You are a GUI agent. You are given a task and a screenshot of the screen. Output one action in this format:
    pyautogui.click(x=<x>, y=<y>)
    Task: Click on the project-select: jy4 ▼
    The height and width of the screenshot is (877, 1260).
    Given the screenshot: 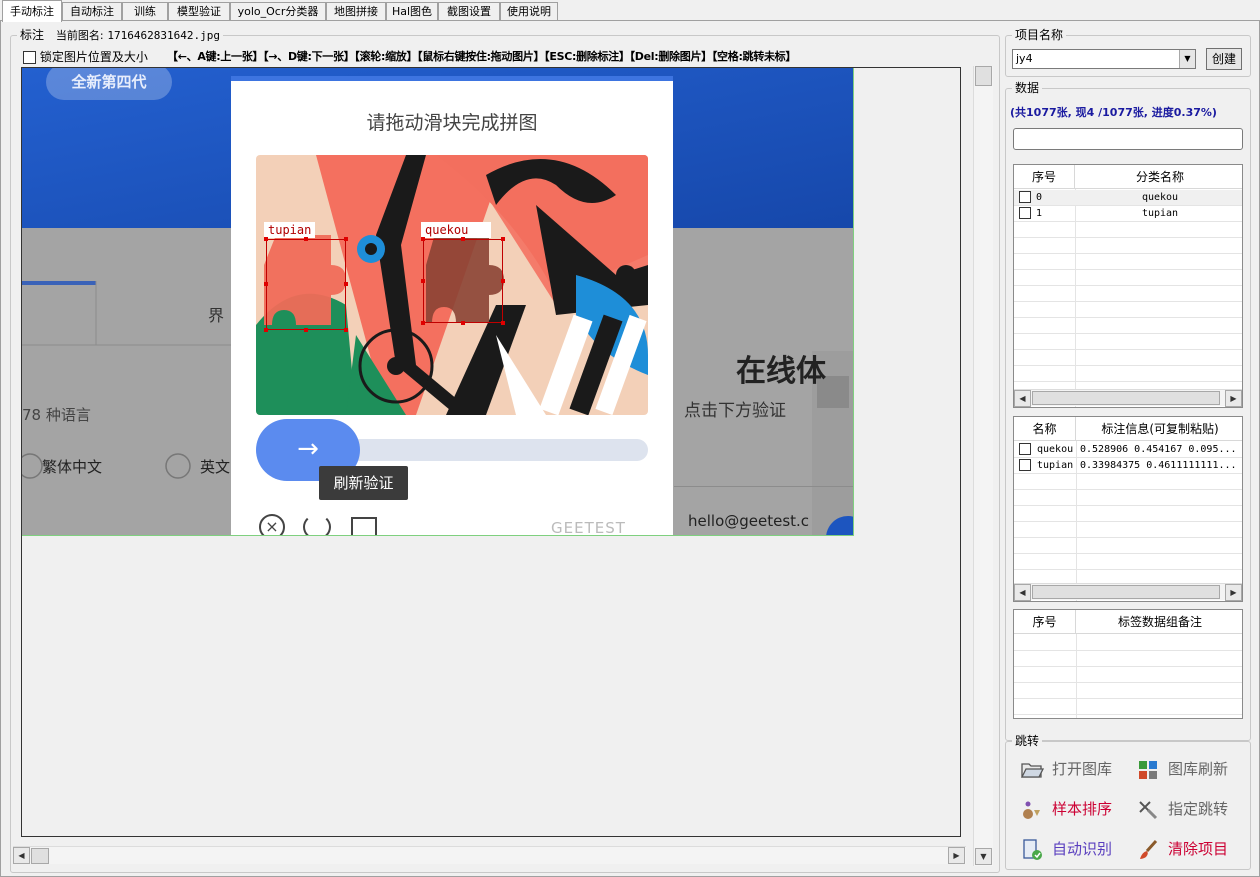 What is the action you would take?
    pyautogui.click(x=1104, y=59)
    